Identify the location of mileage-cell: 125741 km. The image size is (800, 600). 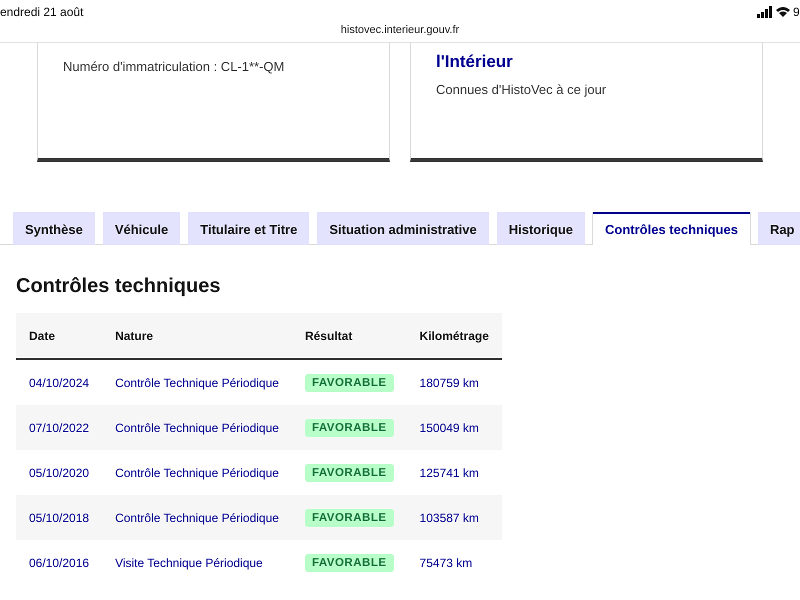
(454, 472).